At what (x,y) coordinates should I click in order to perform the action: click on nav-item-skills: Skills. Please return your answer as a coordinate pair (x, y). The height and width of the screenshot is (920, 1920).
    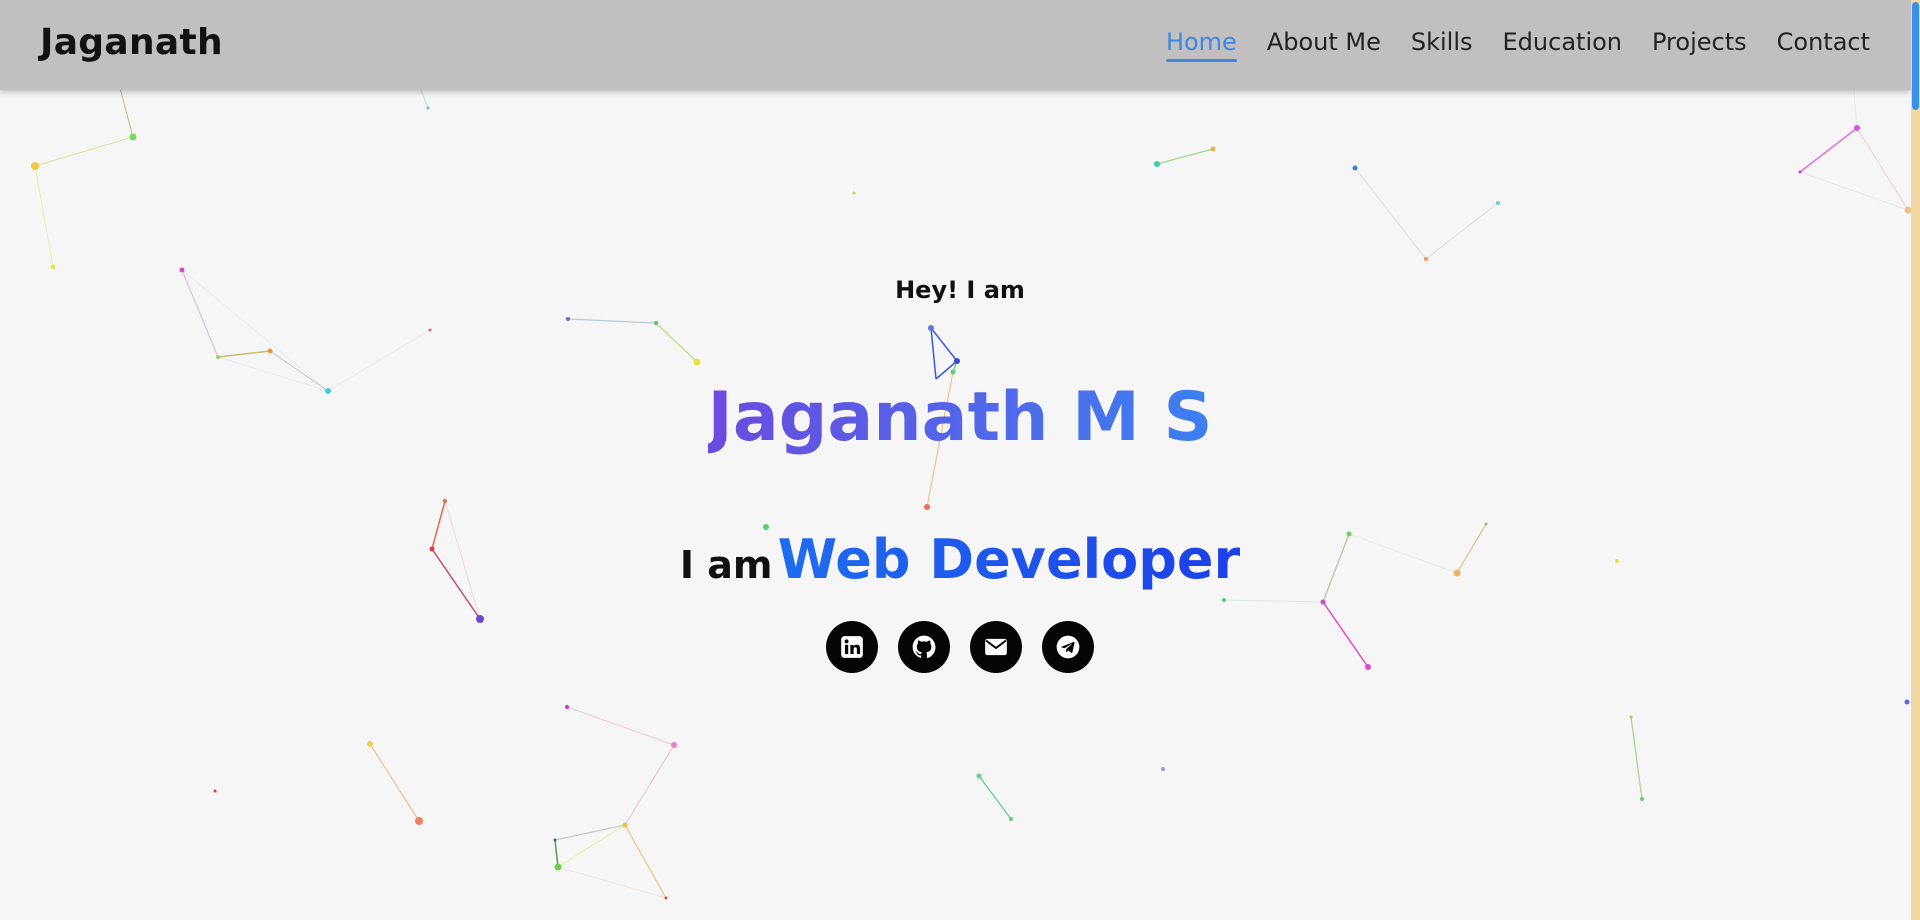
    Looking at the image, I should click on (1442, 45).